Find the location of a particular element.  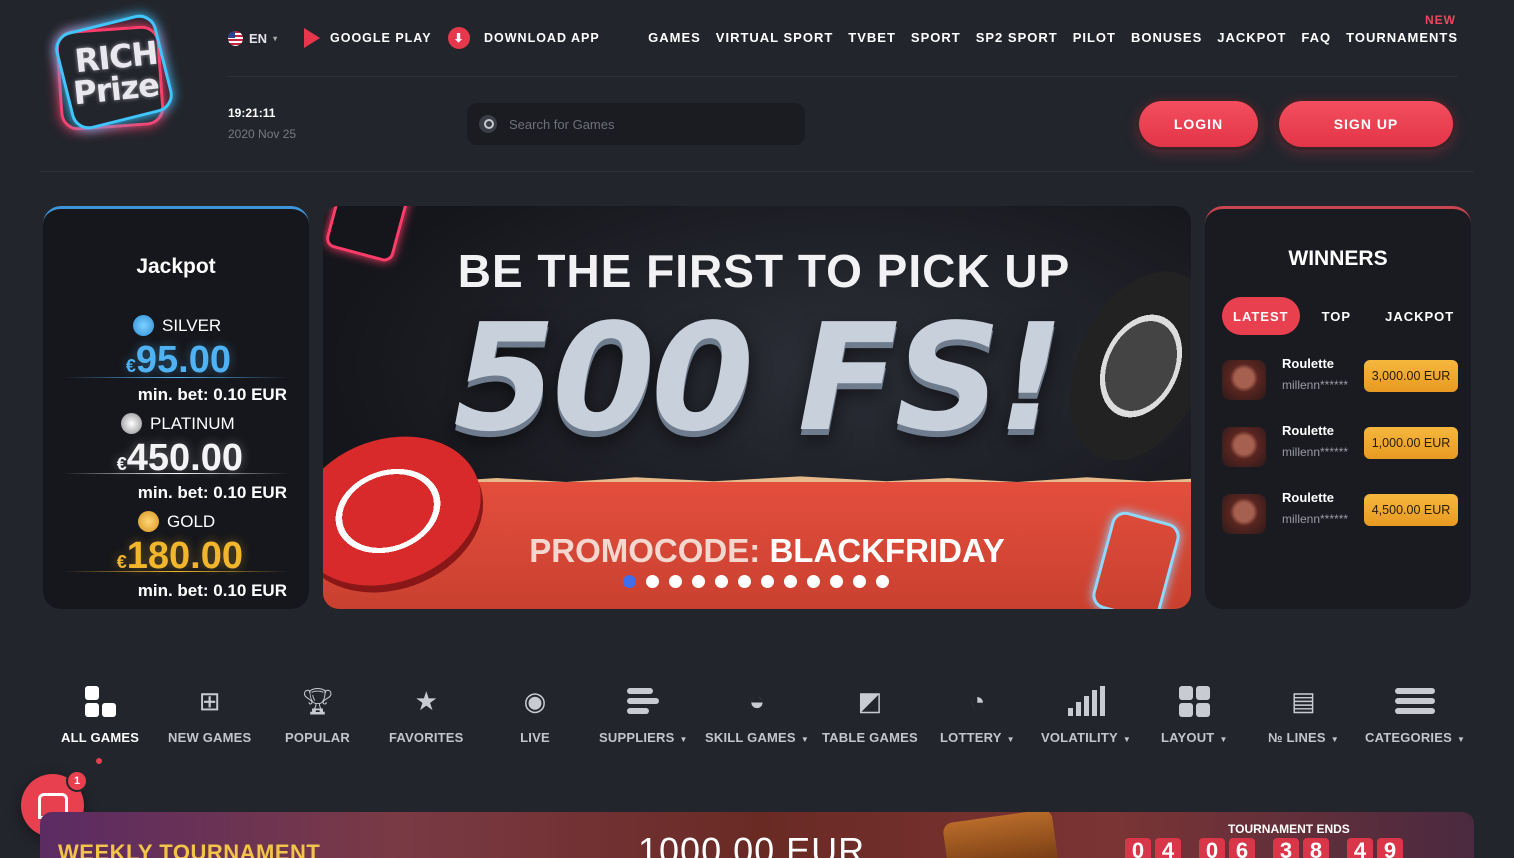

tournament-ends-label: TOURNAMENT ENDS is located at coordinates (1289, 829).